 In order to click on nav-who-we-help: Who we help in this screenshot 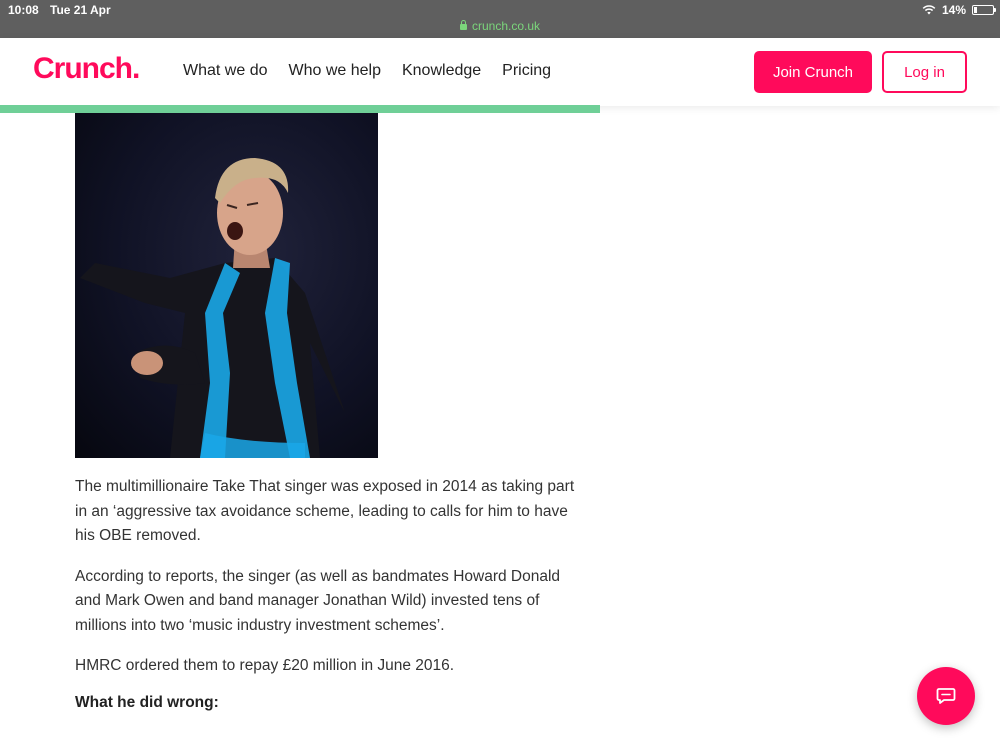, I will do `click(334, 71)`.